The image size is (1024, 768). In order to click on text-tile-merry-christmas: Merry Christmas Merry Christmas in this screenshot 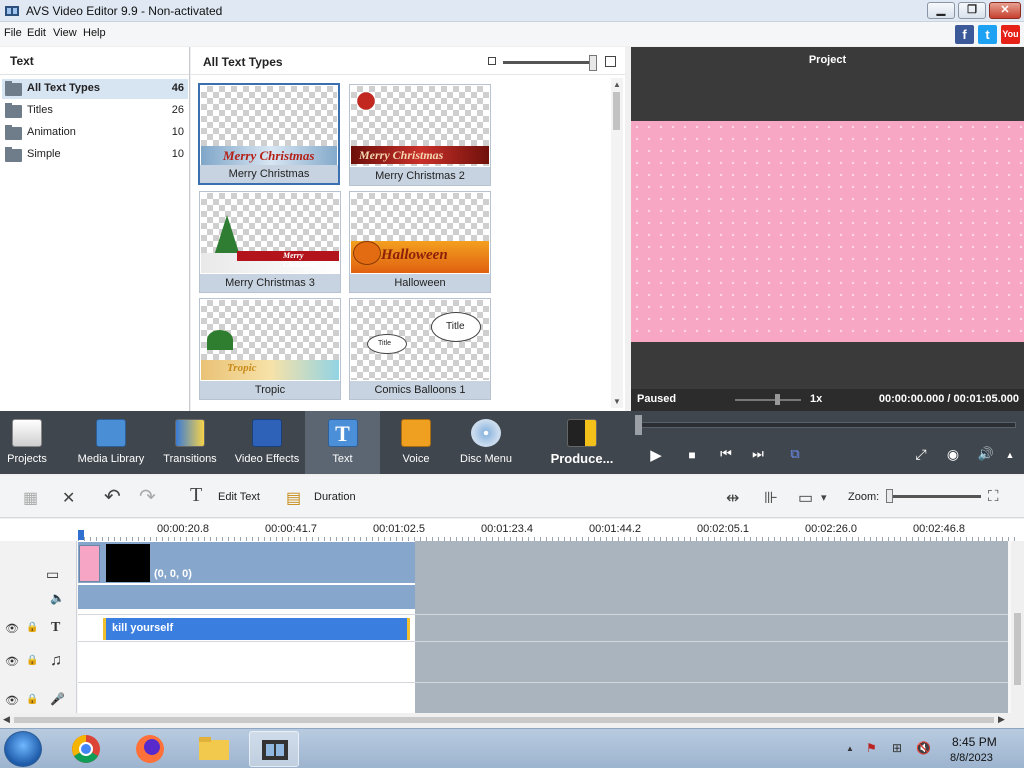, I will do `click(269, 134)`.